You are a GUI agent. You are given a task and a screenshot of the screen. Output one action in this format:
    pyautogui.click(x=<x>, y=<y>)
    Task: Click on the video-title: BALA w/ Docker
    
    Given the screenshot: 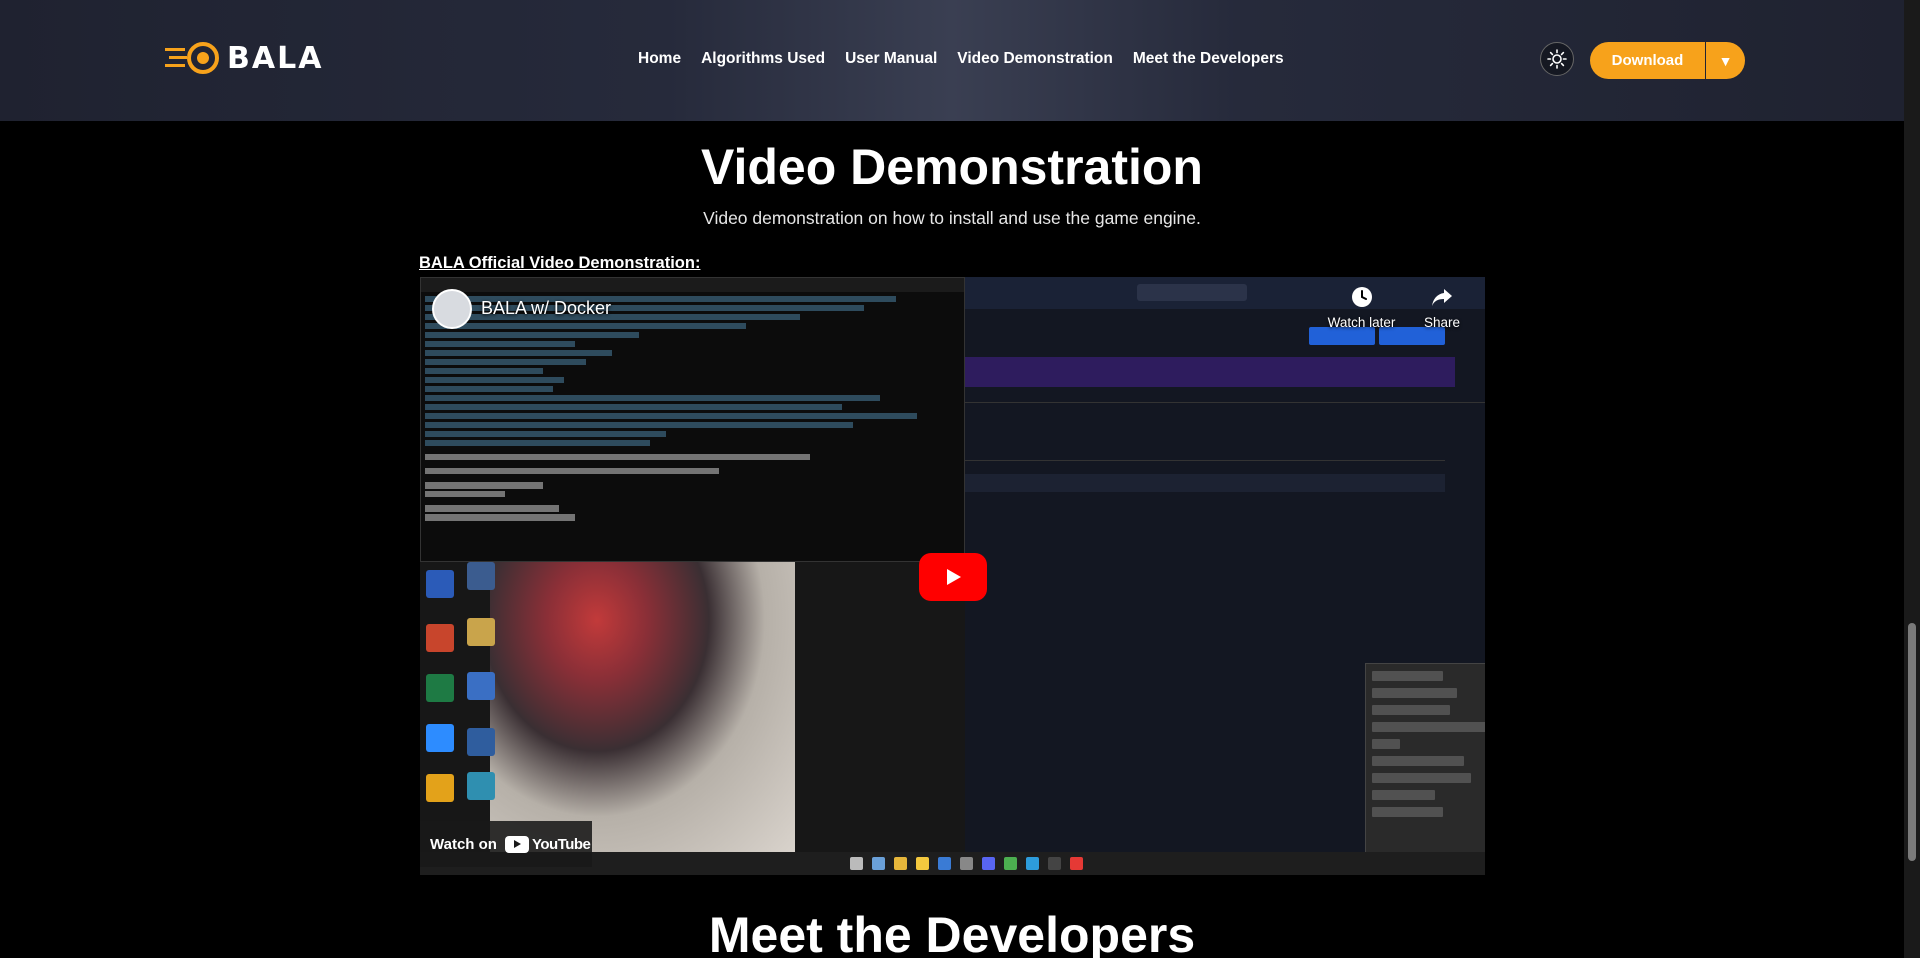 What is the action you would take?
    pyautogui.click(x=546, y=308)
    